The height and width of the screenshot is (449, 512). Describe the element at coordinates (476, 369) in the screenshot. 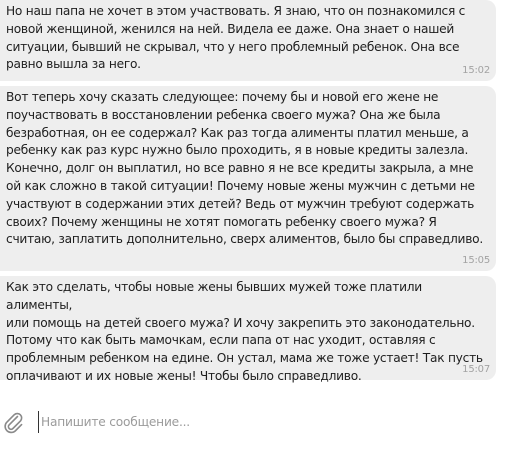

I see `message-timestamp: 15:07` at that location.